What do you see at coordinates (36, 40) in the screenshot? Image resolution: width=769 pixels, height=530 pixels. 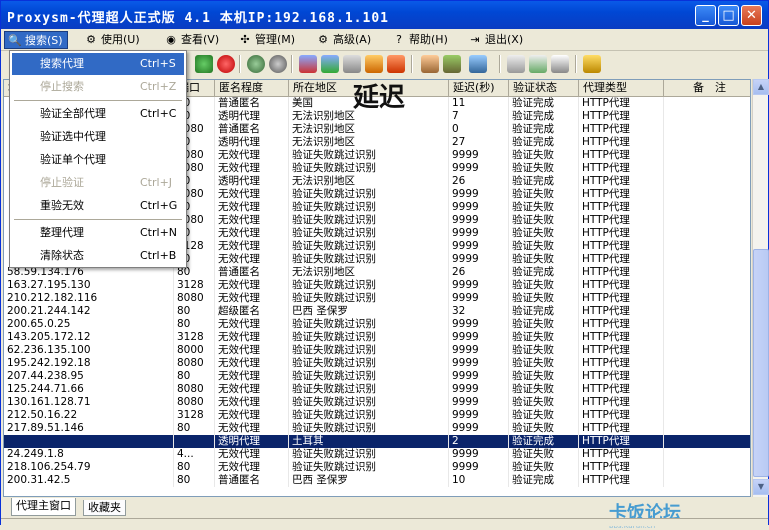 I see `menu-search: 🔍 搜索(S)` at bounding box center [36, 40].